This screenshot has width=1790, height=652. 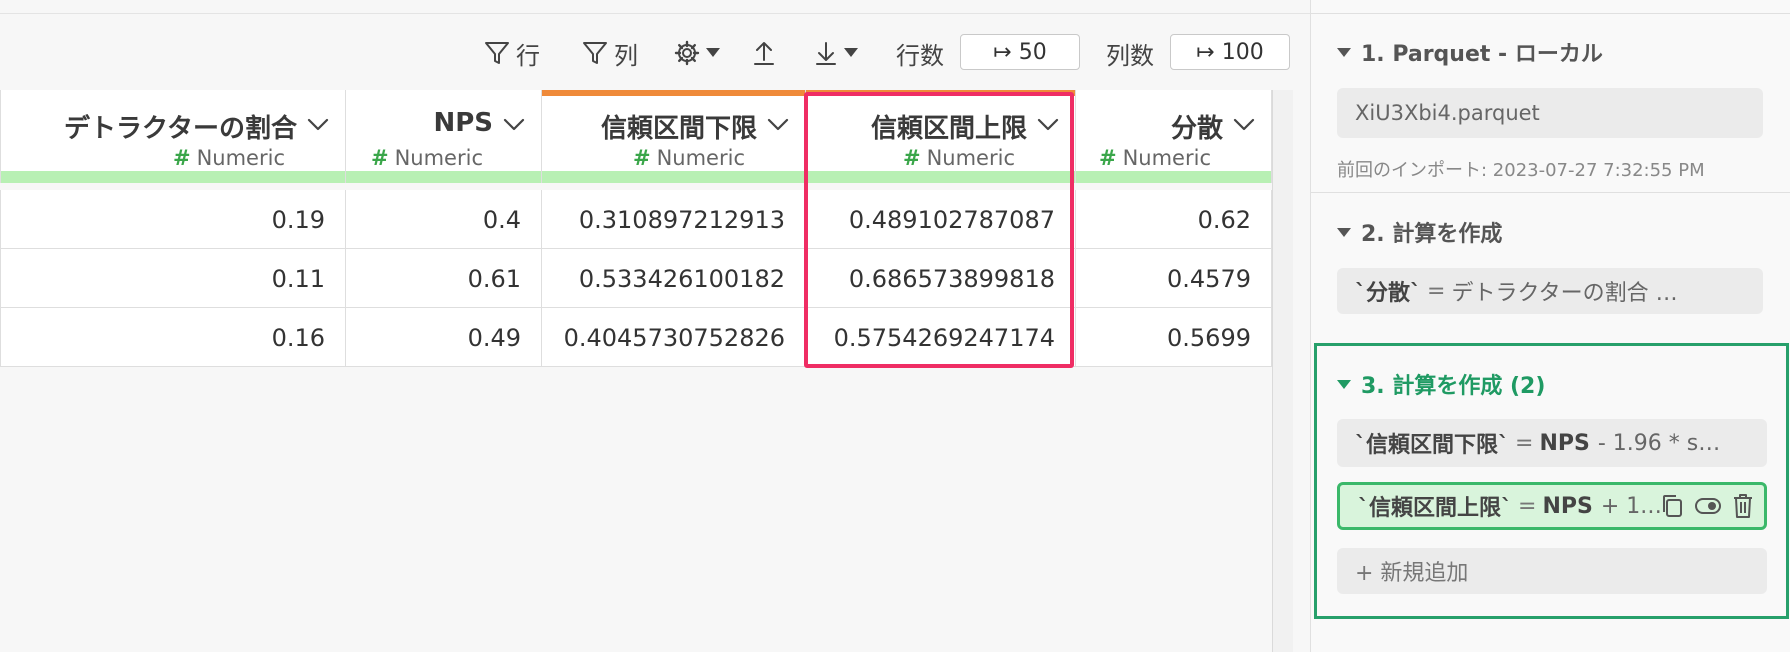 What do you see at coordinates (1230, 52) in the screenshot?
I see `column-count-input: ↦ 100` at bounding box center [1230, 52].